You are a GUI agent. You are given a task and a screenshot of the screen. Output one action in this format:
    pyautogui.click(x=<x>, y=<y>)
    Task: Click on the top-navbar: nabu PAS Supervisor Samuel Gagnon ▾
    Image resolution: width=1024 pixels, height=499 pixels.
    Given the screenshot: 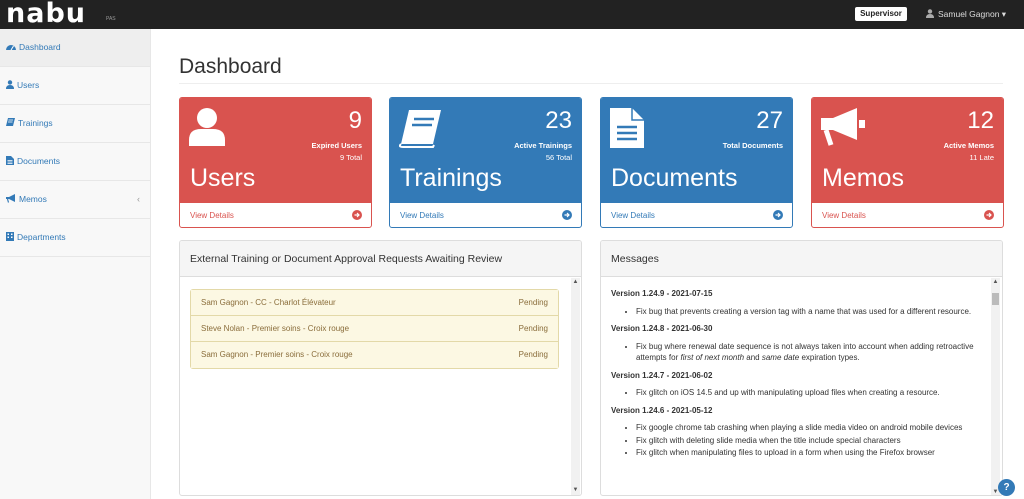 What is the action you would take?
    pyautogui.click(x=512, y=14)
    